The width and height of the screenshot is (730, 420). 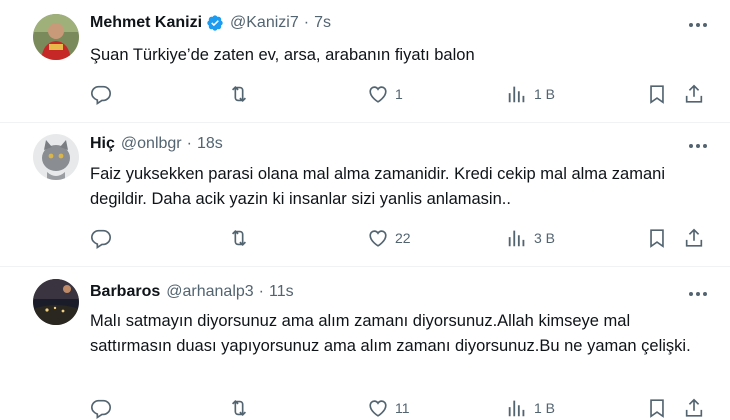 I want to click on author-handle: @arhanalp3, so click(x=209, y=292).